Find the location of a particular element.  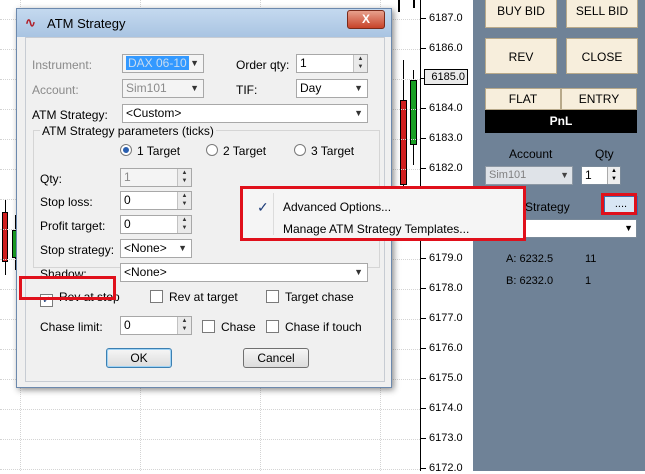

instrument-select: DAX 06-10 ▼ is located at coordinates (163, 63).